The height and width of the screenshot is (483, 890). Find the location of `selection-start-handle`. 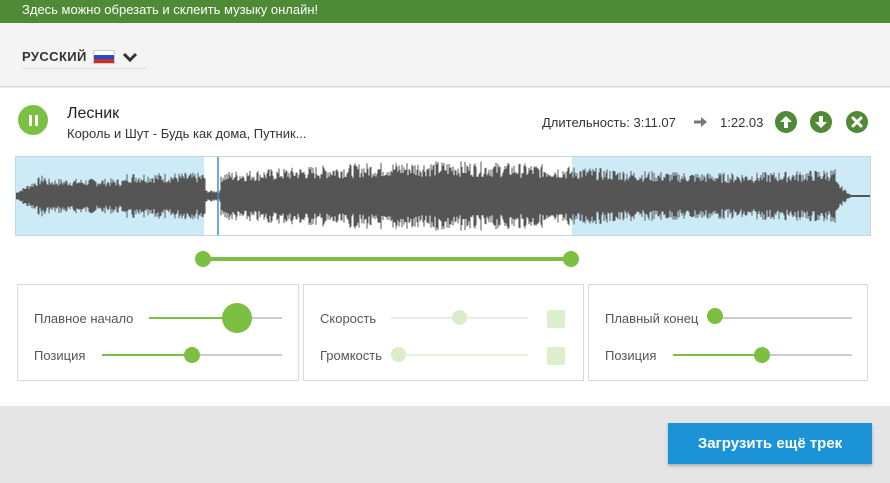

selection-start-handle is located at coordinates (203, 259).